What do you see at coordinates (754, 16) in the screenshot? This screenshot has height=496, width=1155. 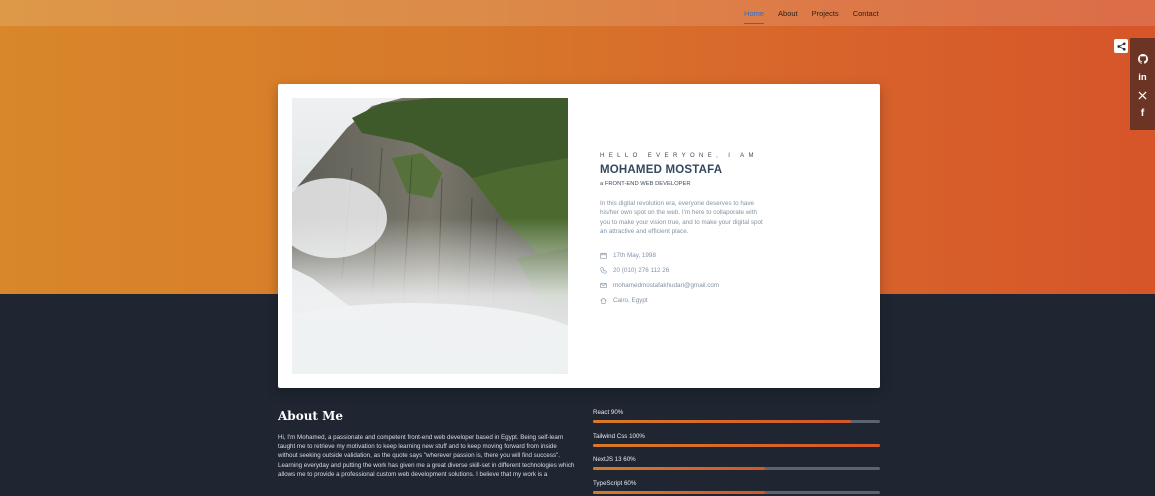 I see `nav-home: Home` at bounding box center [754, 16].